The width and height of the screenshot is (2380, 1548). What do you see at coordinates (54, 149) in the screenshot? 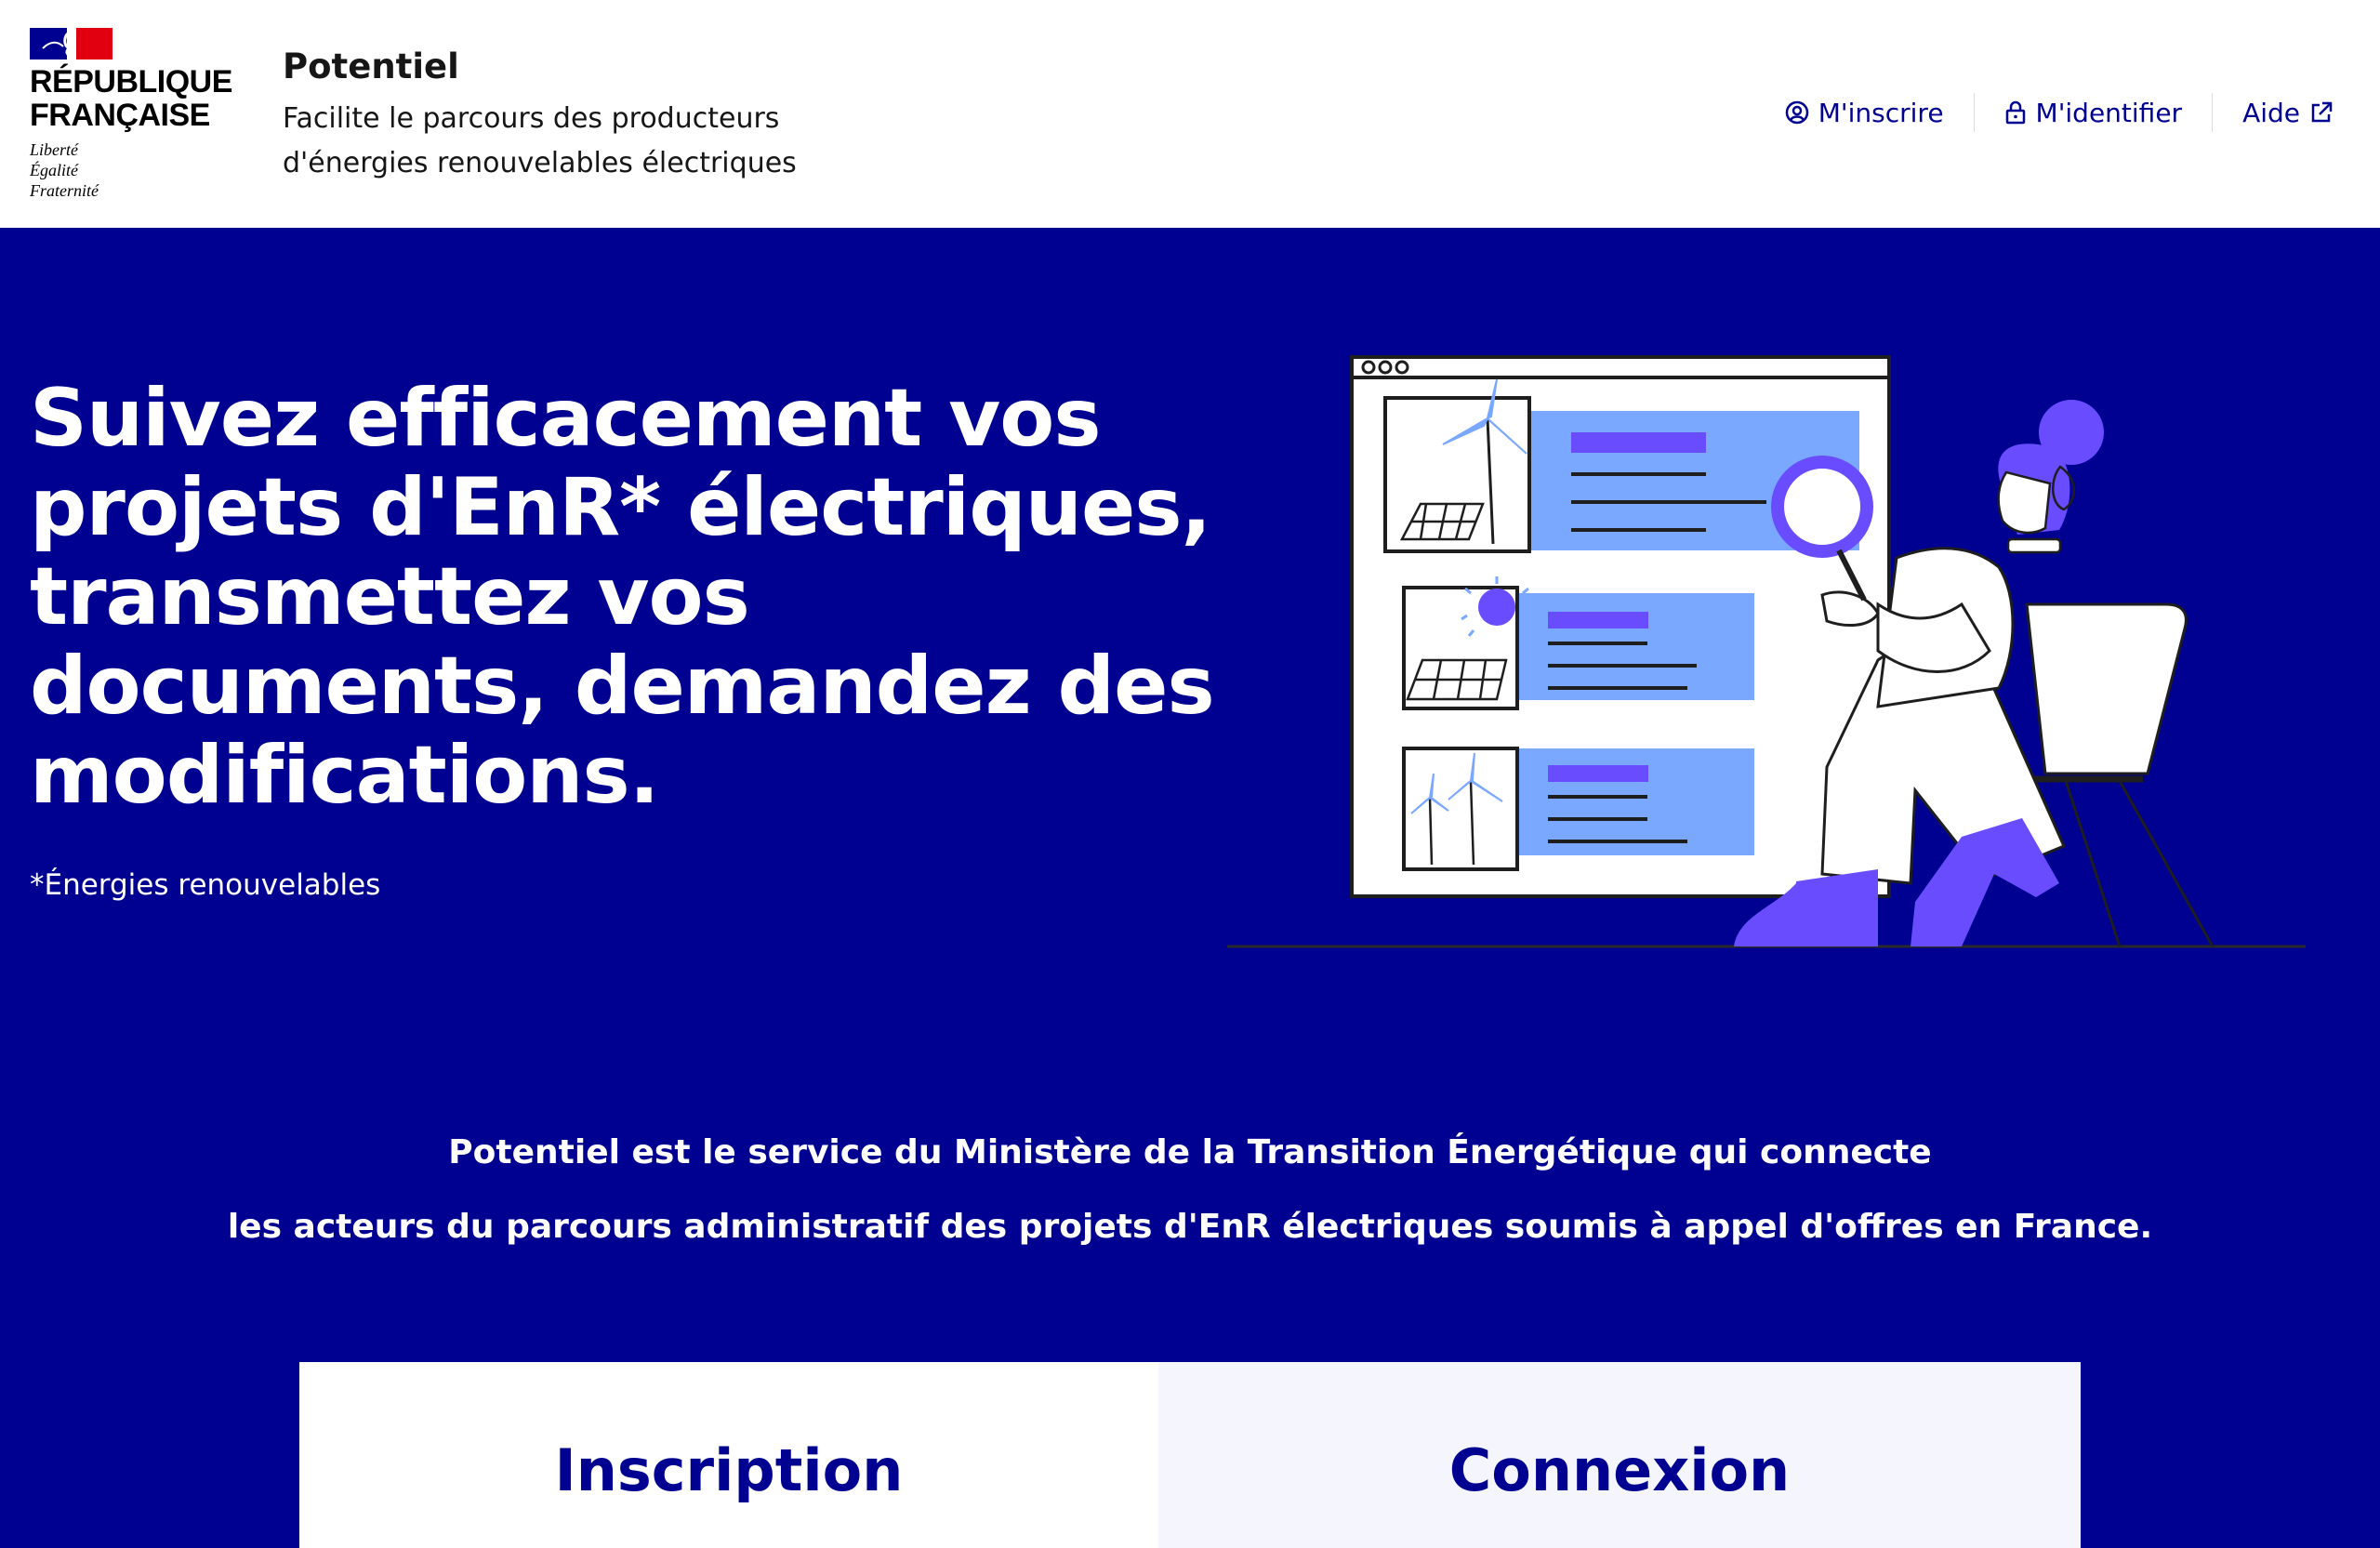
I see `devise-liberte: Liberté` at bounding box center [54, 149].